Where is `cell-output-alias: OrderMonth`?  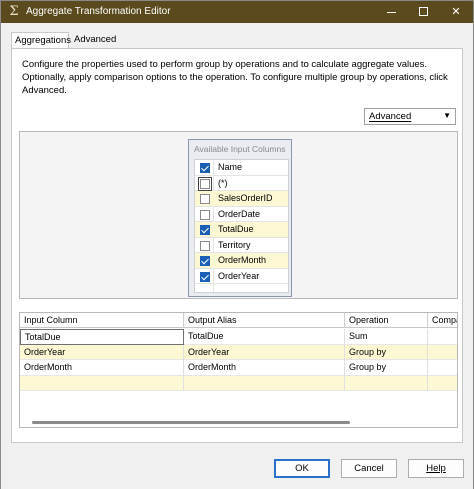 cell-output-alias: OrderMonth is located at coordinates (264, 368).